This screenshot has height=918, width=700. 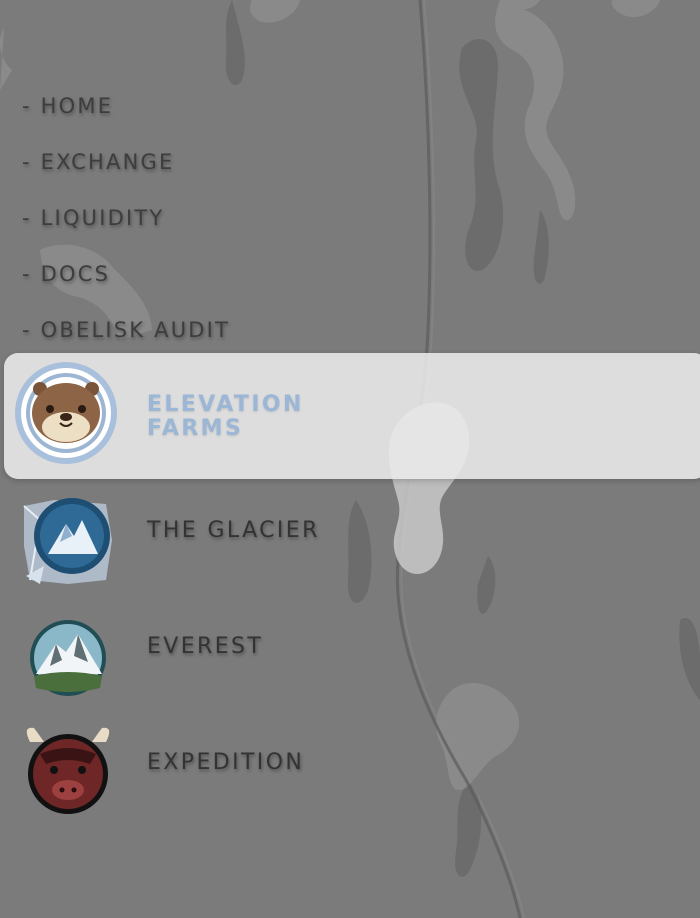 I want to click on farm-label-everest: EVEREST, so click(x=205, y=646).